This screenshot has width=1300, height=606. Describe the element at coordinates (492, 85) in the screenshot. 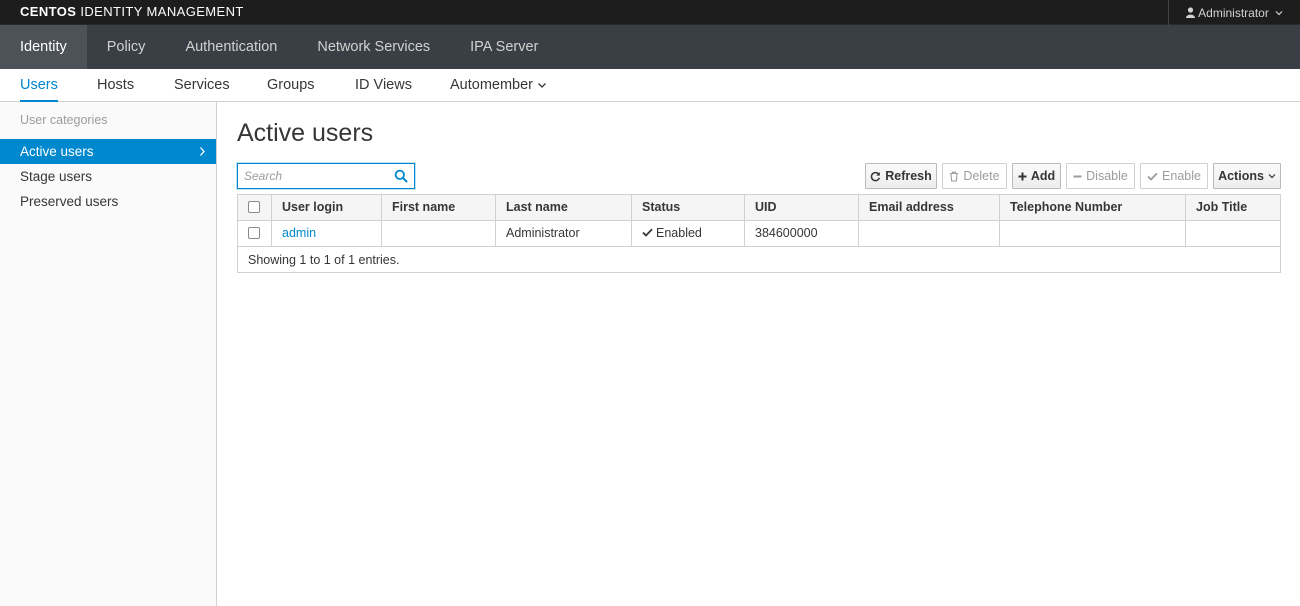

I see `tab-automember-label: Automember` at that location.